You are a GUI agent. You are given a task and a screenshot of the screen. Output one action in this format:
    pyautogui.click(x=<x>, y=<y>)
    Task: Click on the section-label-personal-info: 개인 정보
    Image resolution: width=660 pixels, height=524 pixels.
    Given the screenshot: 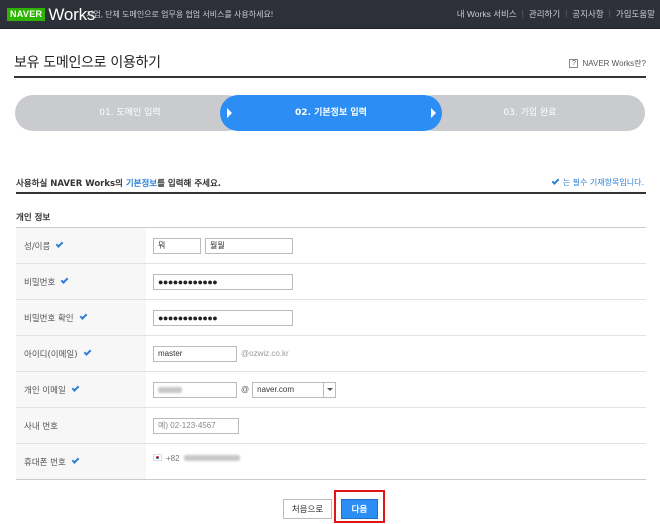 What is the action you would take?
    pyautogui.click(x=33, y=218)
    